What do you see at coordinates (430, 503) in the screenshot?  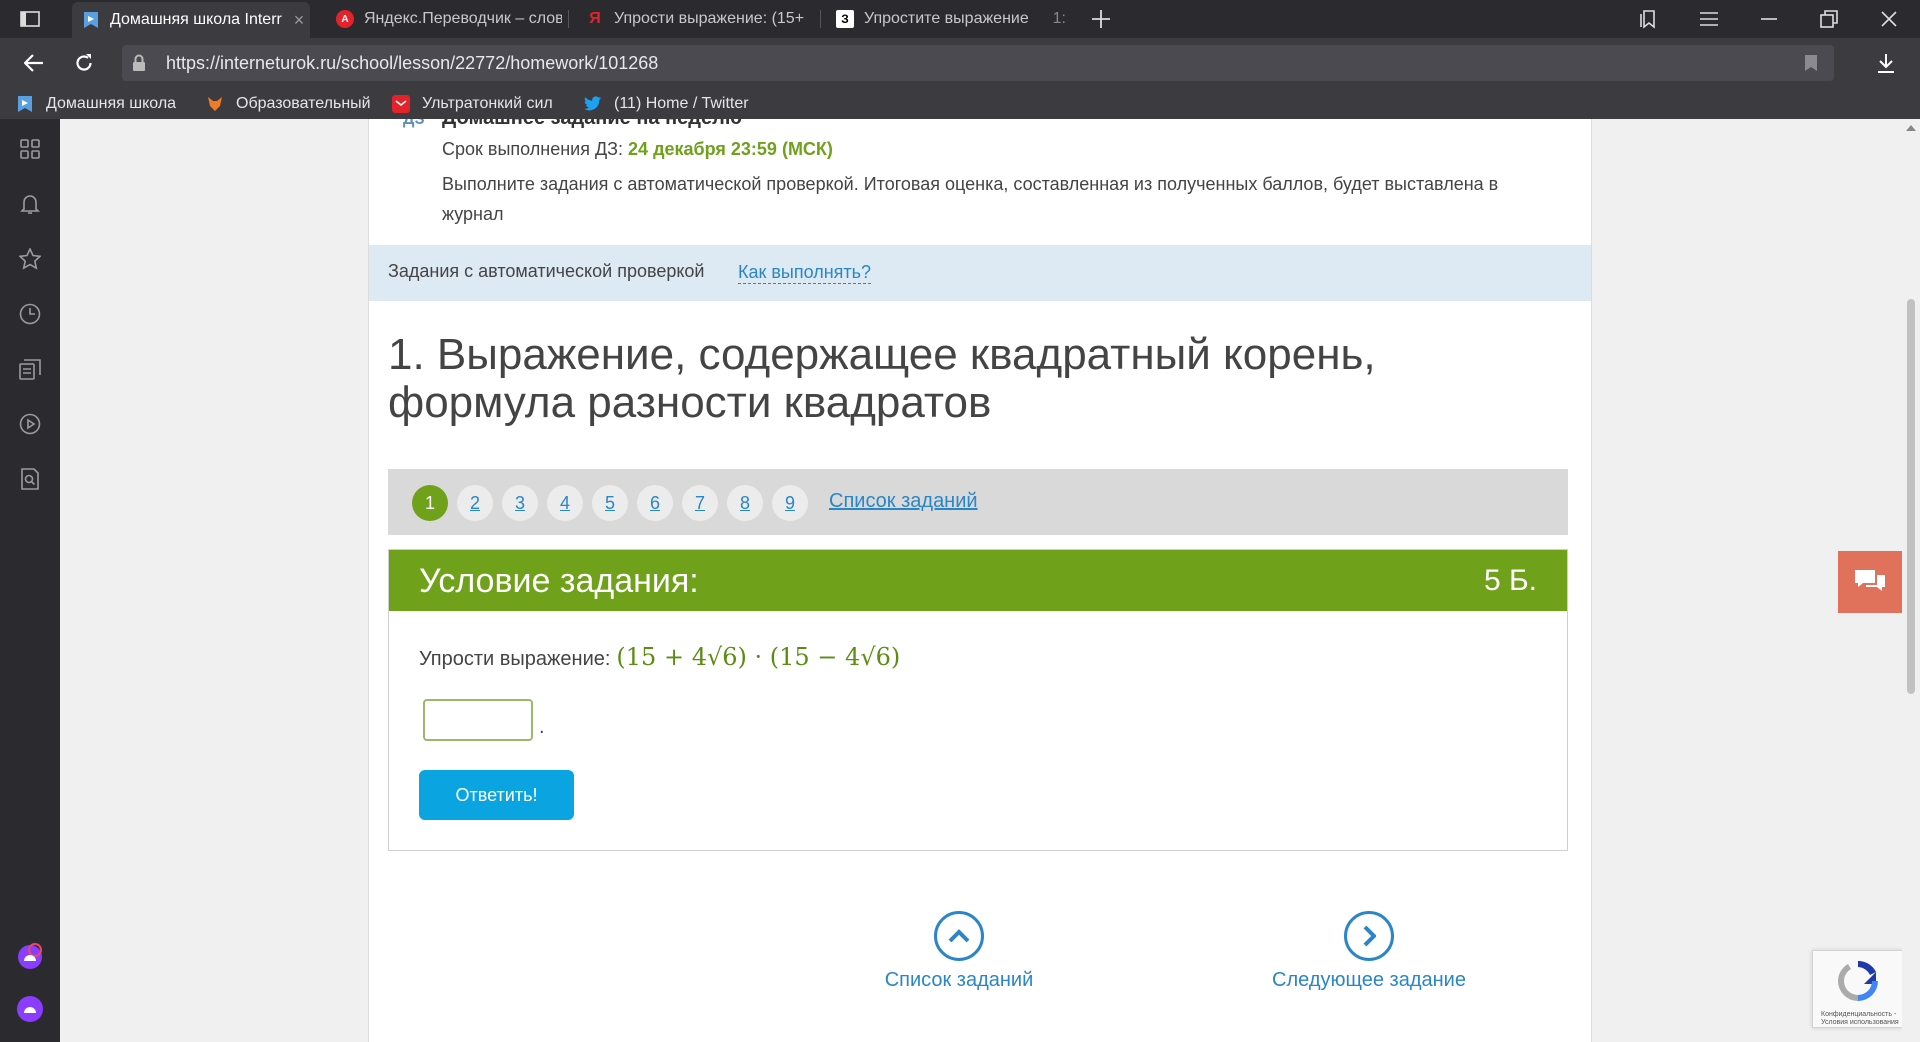 I see `pager-item-1: 1` at bounding box center [430, 503].